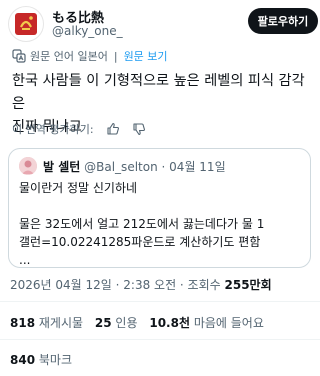 The height and width of the screenshot is (376, 320). What do you see at coordinates (248, 285) in the screenshot?
I see `view-count: 255만회` at bounding box center [248, 285].